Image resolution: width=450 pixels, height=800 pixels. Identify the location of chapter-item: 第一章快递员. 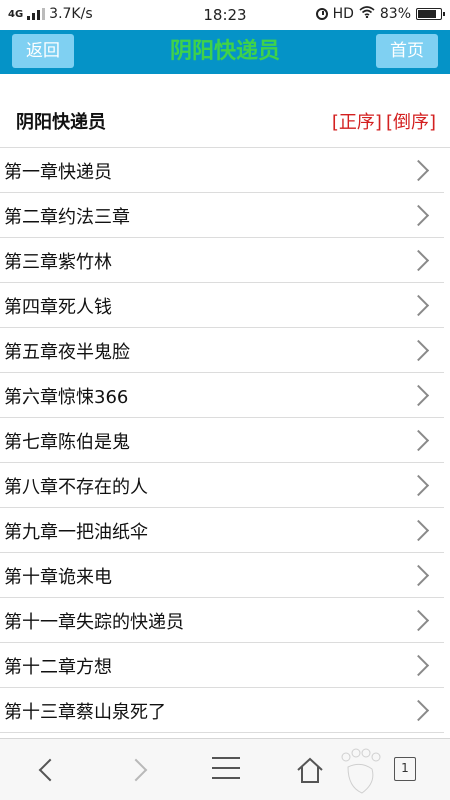
(222, 170).